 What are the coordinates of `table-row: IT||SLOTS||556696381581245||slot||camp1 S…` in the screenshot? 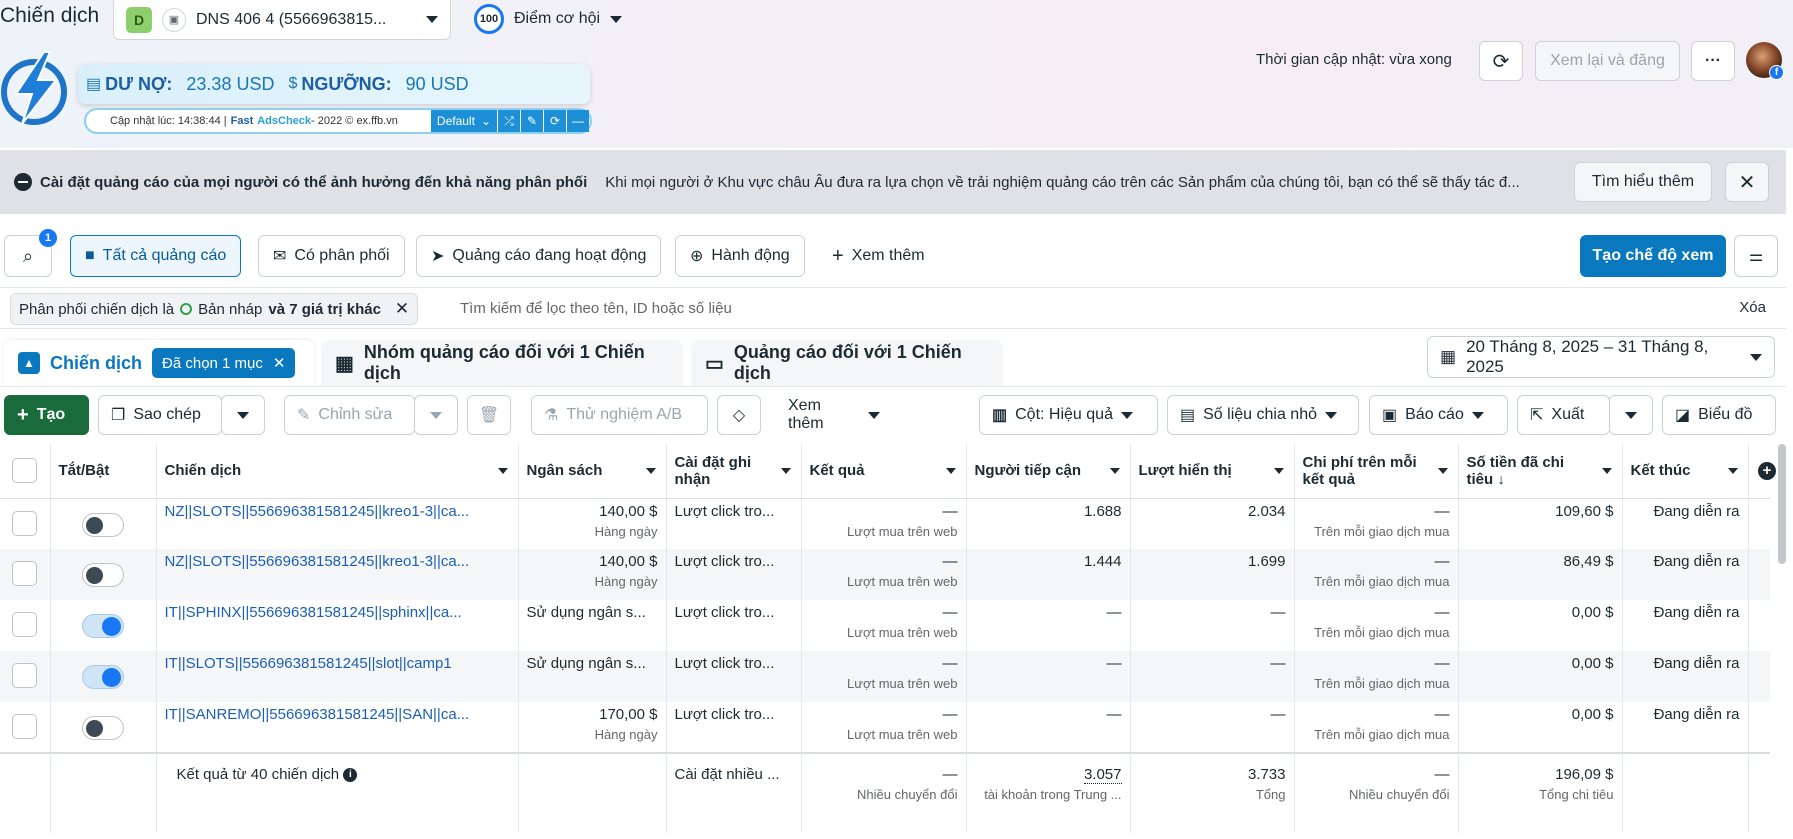 It's located at (885, 676).